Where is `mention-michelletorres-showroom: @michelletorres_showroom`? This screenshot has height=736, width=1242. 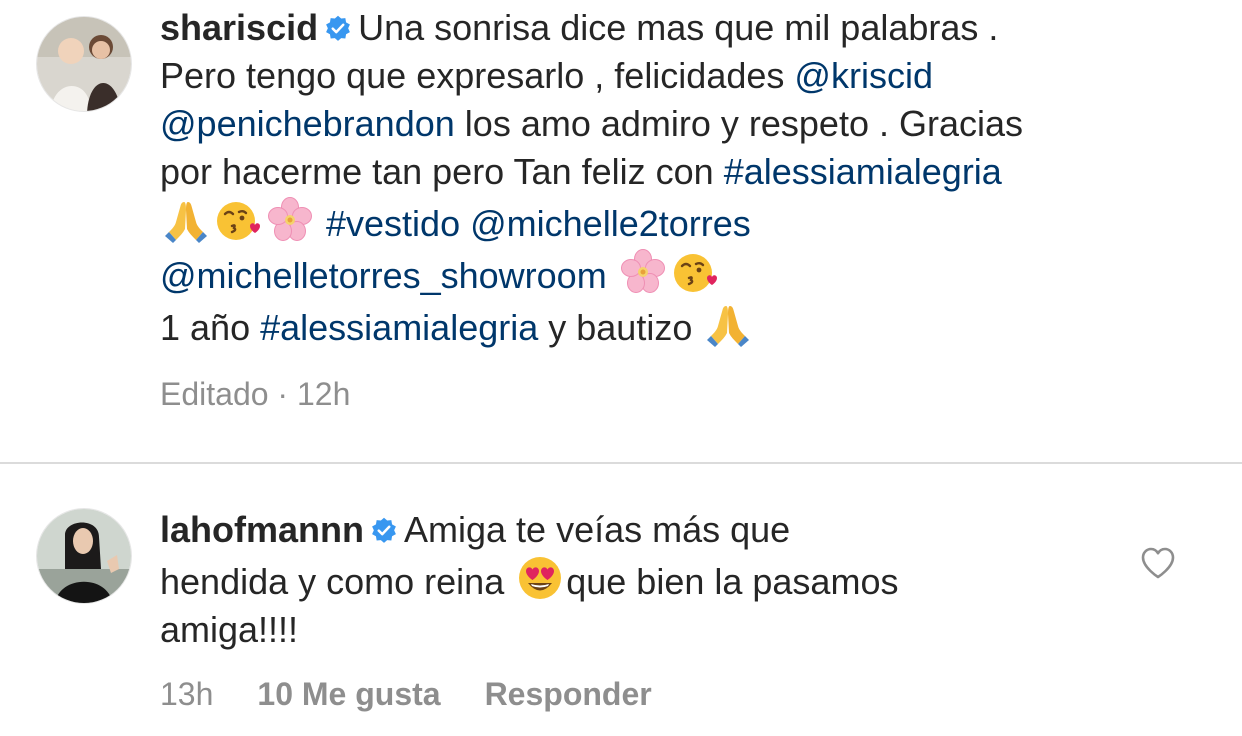 mention-michelletorres-showroom: @michelletorres_showroom is located at coordinates (383, 275).